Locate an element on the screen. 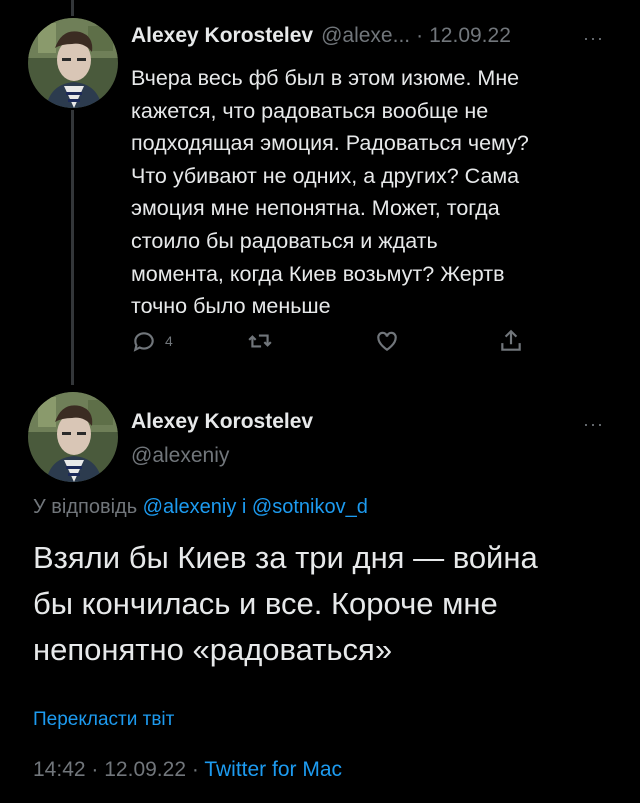  reply-count: 4 is located at coordinates (169, 341).